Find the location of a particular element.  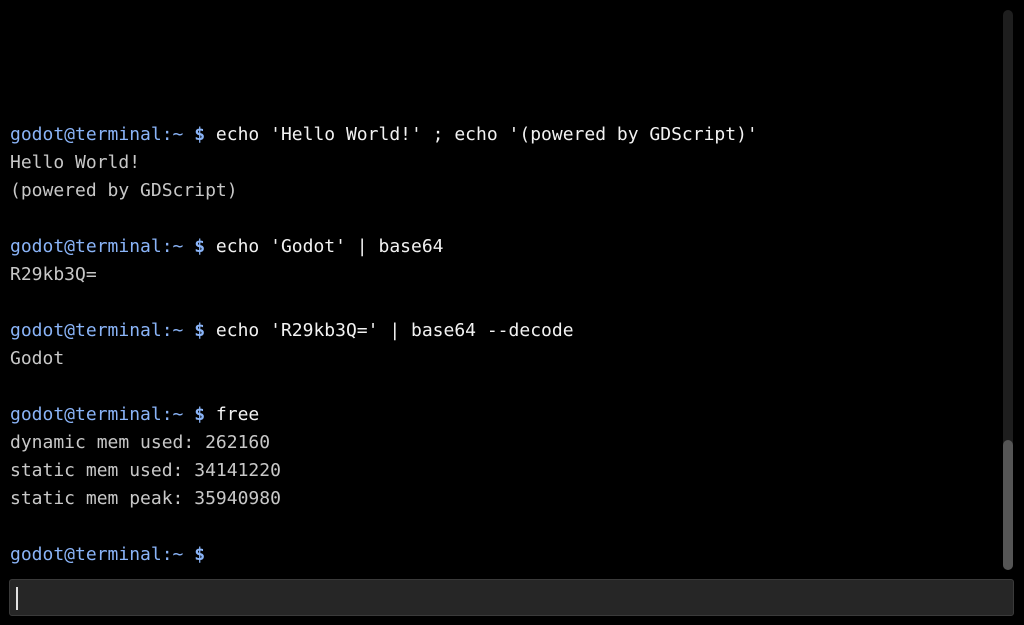

vertical-scrollbar is located at coordinates (1008, 290).